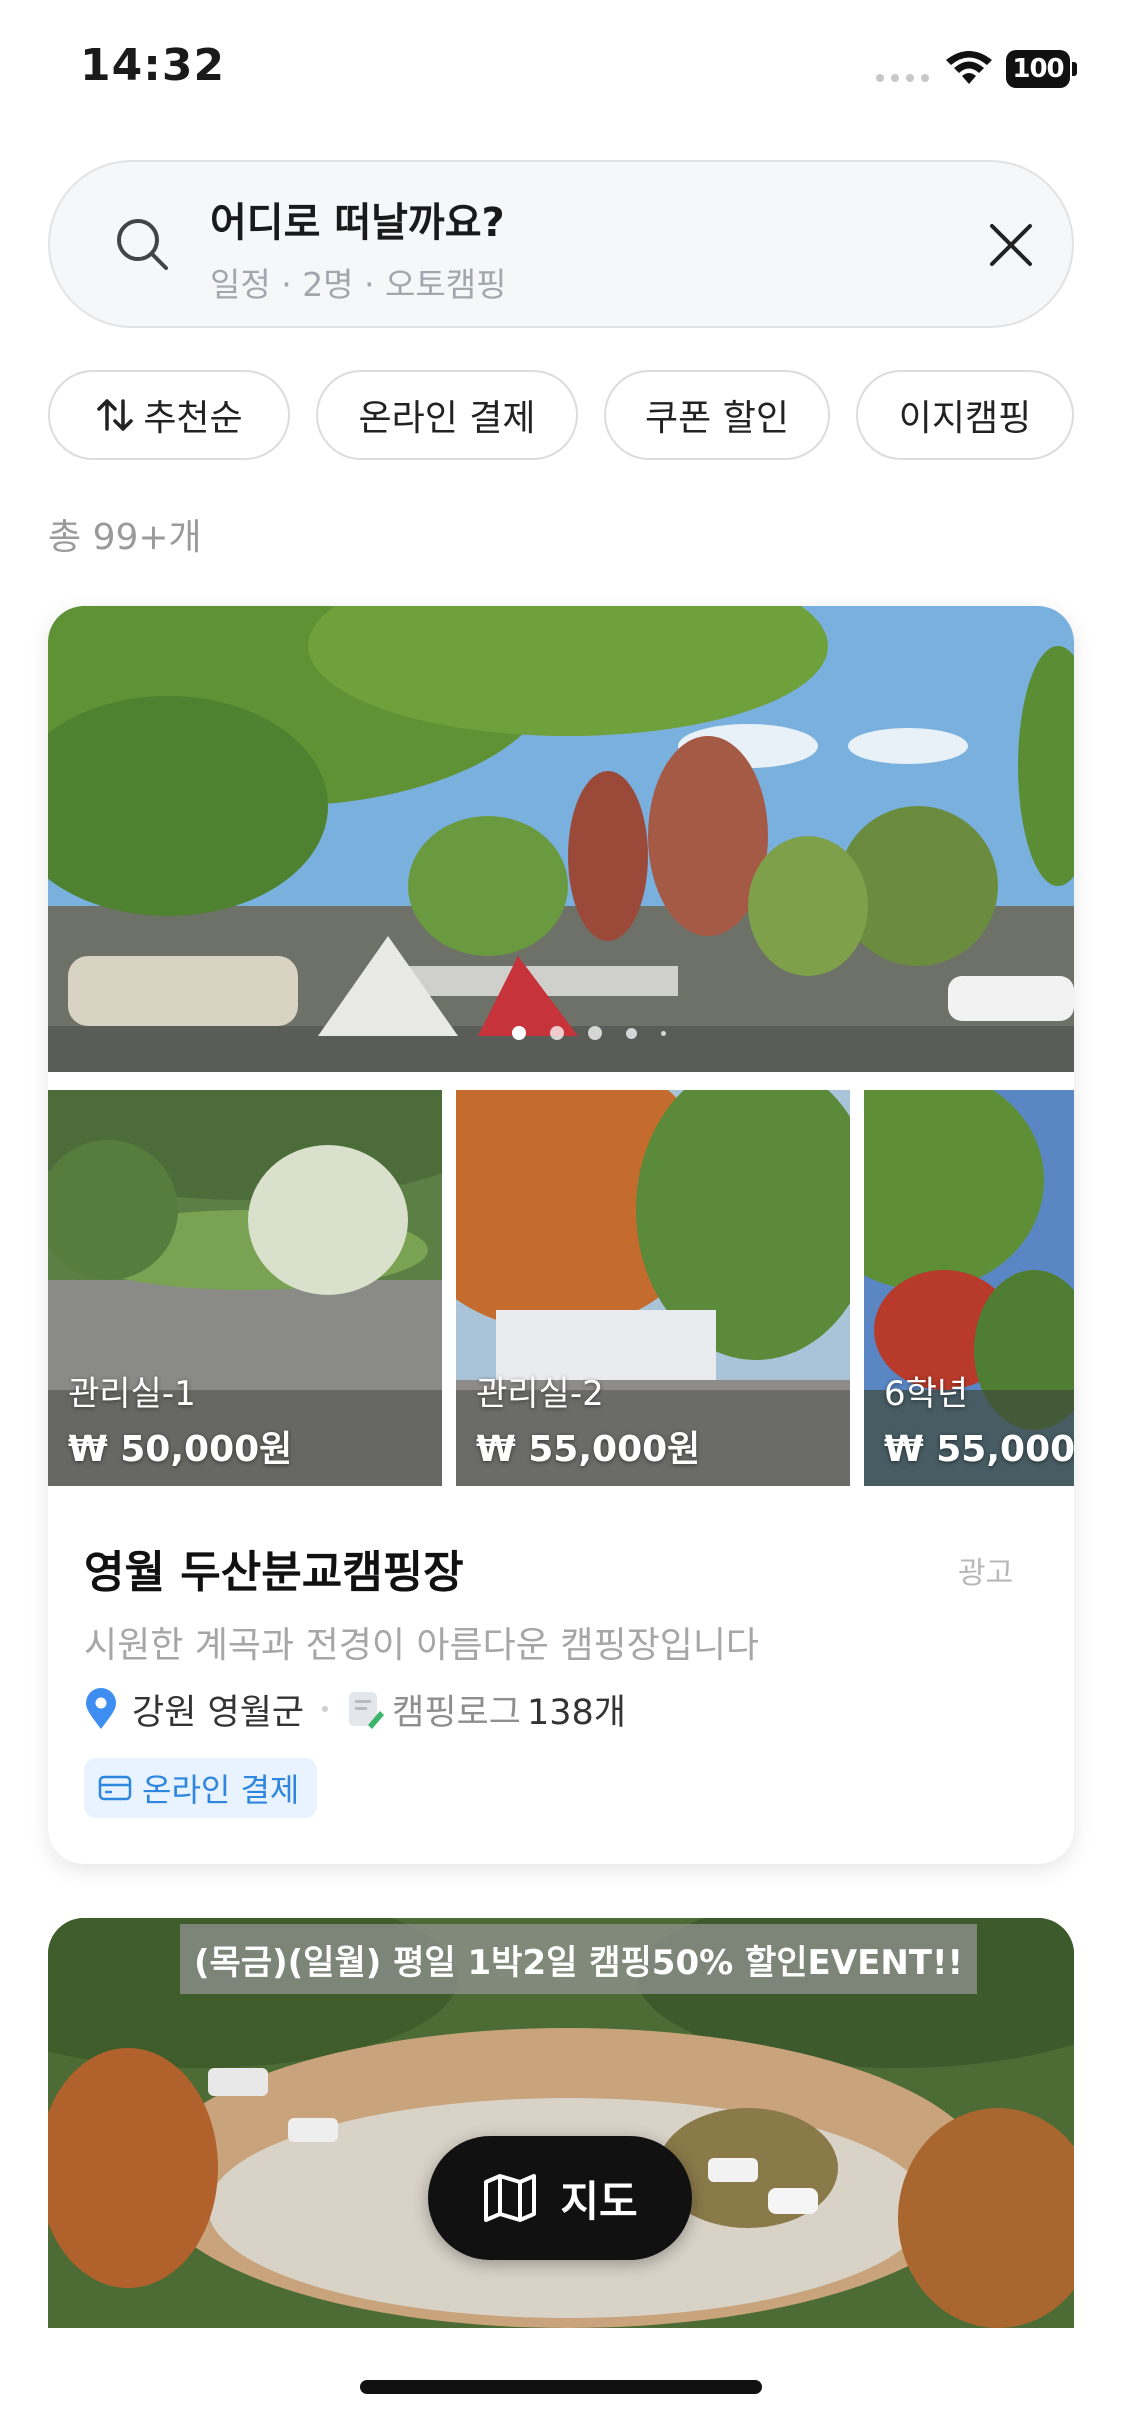 Image resolution: width=1125 pixels, height=2436 pixels. What do you see at coordinates (357, 223) in the screenshot?
I see `search-title: 어디로 떠날까요?` at bounding box center [357, 223].